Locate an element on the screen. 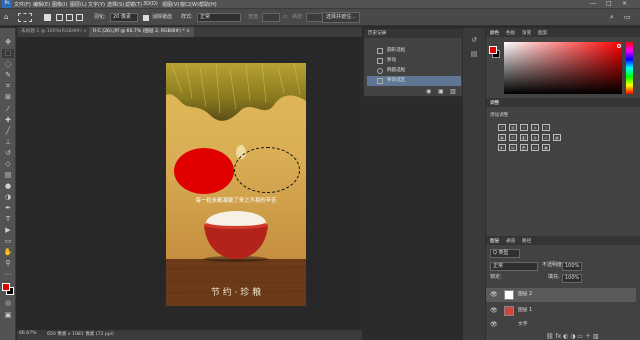  layer-row: 👁 图层 1 is located at coordinates (561, 311).